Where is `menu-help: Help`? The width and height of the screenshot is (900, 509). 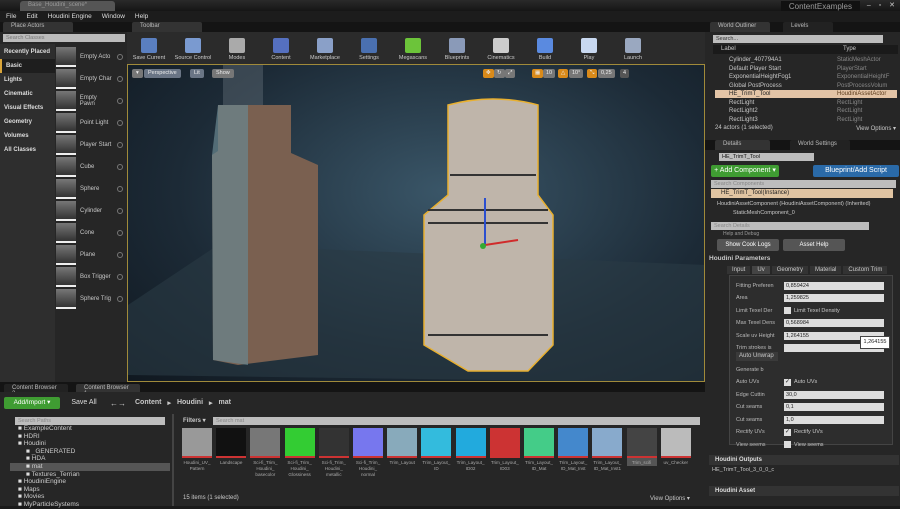 menu-help: Help is located at coordinates (141, 16).